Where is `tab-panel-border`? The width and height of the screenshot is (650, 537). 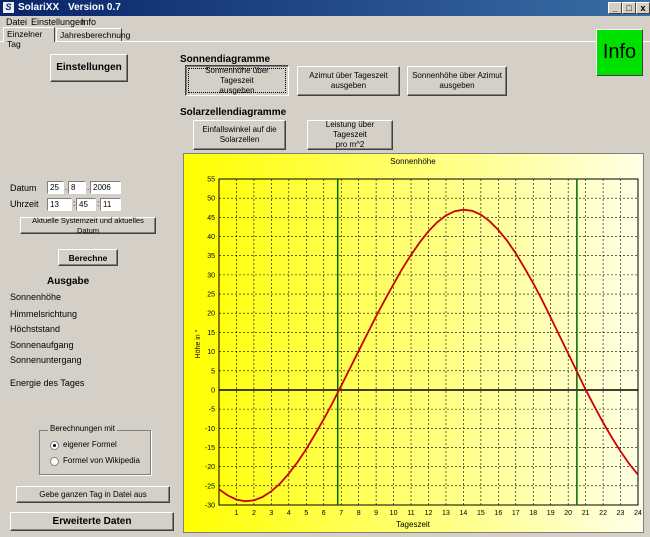 tab-panel-border is located at coordinates (325, 41).